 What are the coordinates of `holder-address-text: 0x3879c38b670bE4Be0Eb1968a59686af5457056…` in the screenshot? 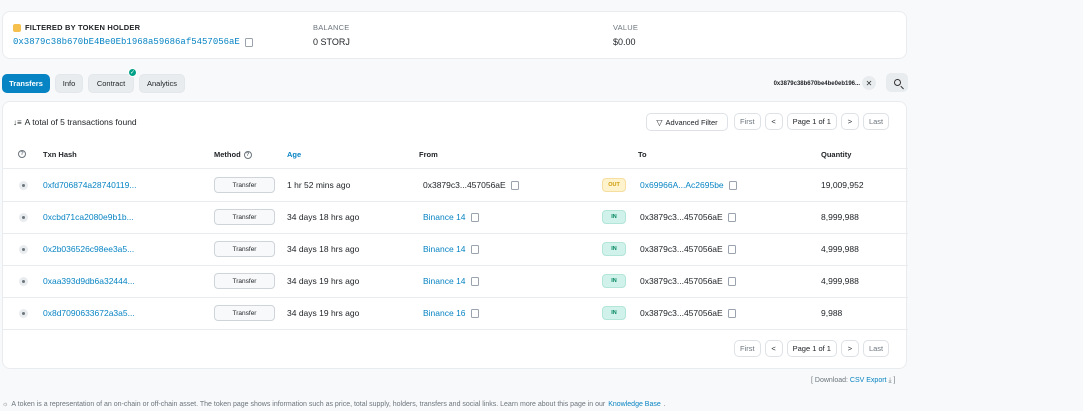 It's located at (126, 42).